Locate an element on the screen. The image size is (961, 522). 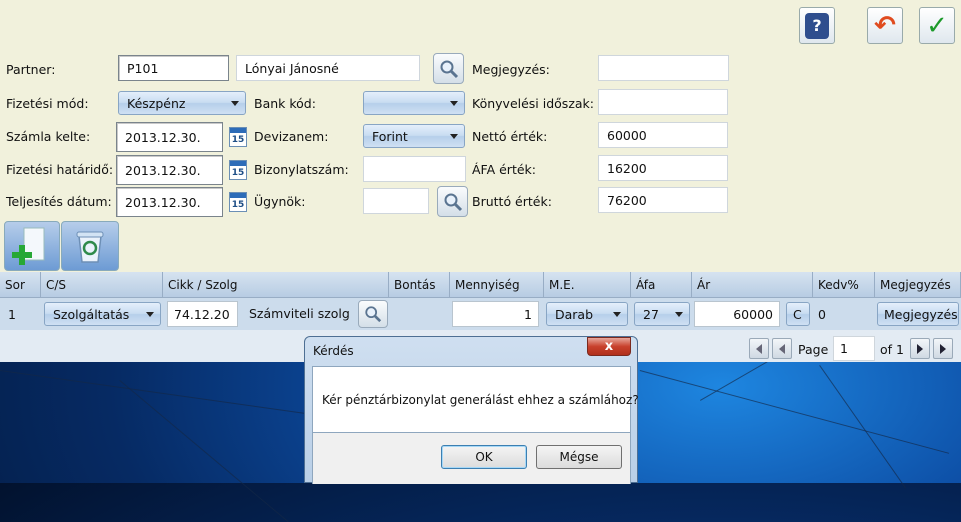
page-label: Page is located at coordinates (813, 349).